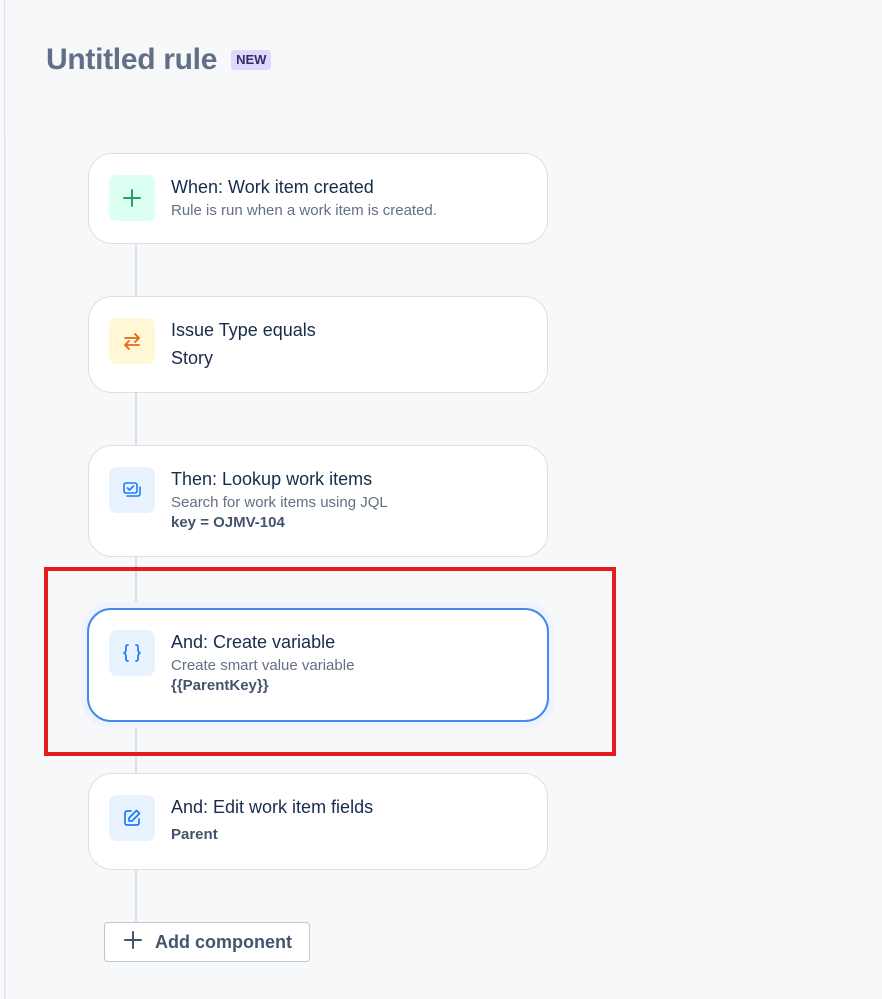 The height and width of the screenshot is (999, 882). I want to click on lookup-description: Search for work items using JQL, so click(279, 502).